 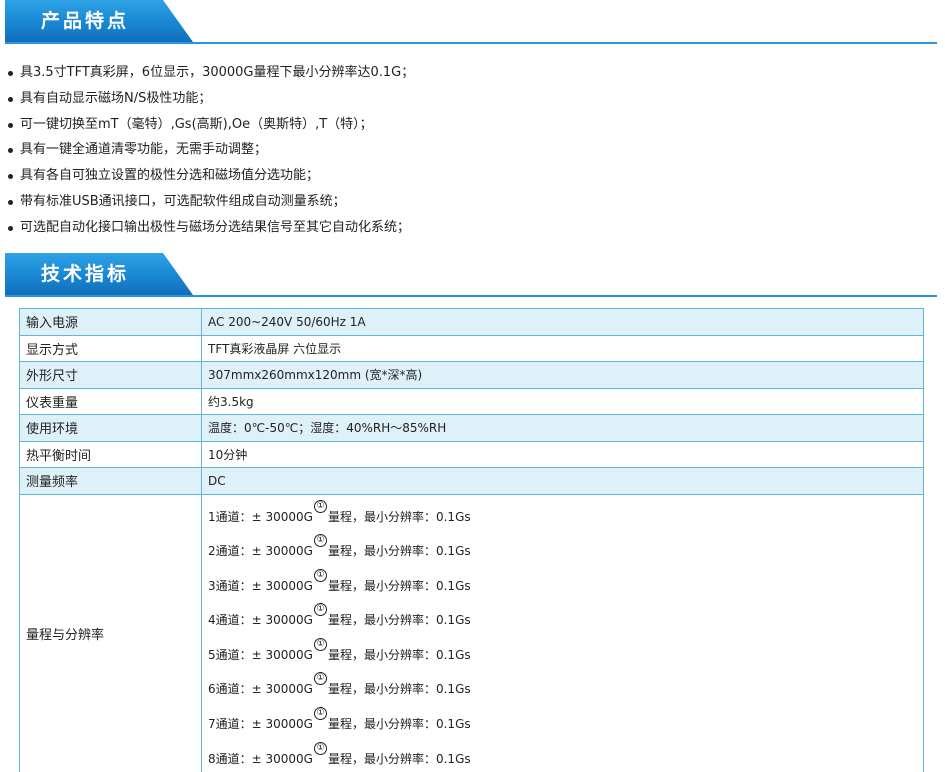 What do you see at coordinates (110, 322) in the screenshot?
I see `spec-label: 输入电源` at bounding box center [110, 322].